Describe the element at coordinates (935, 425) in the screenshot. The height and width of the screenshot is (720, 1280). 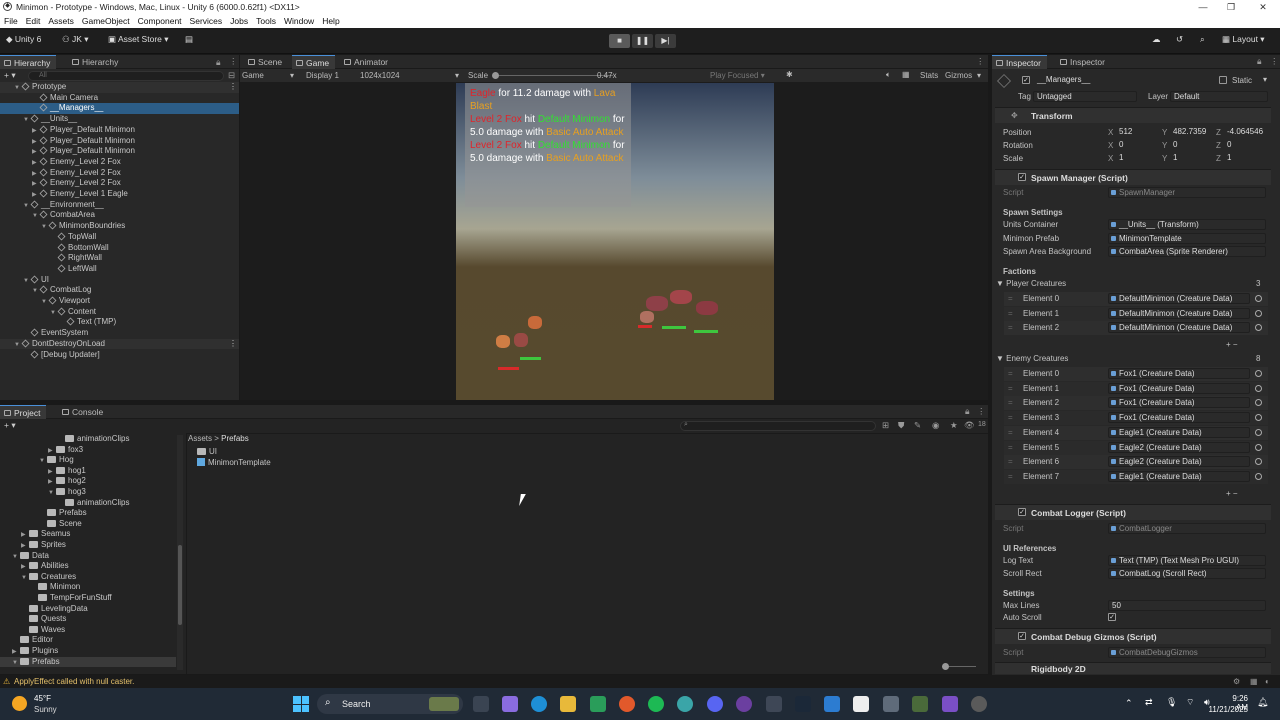
I see `hidden-packages-icon: ◉` at that location.